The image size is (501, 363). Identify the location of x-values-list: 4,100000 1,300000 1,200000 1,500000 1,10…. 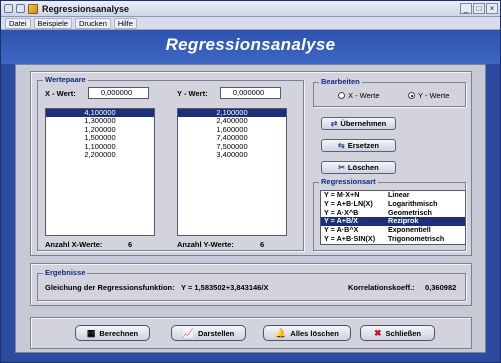
(100, 172).